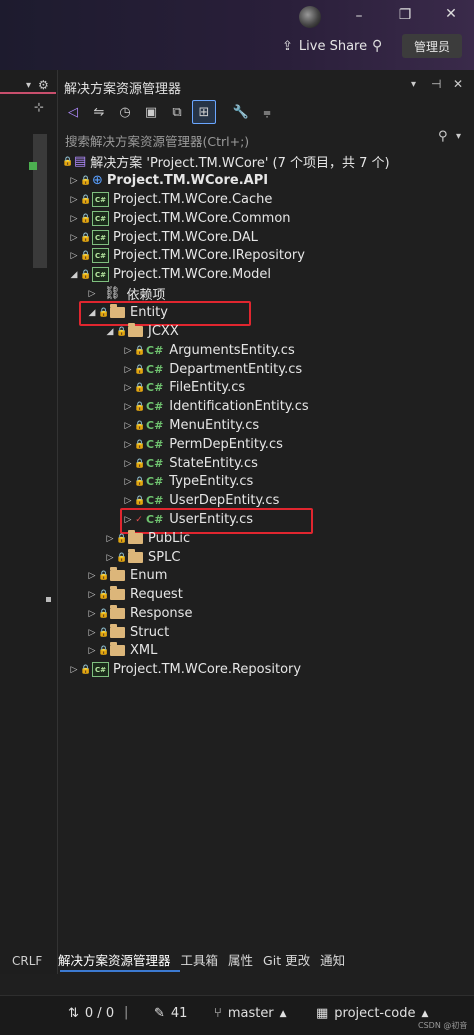  Describe the element at coordinates (413, 84) in the screenshot. I see `panel-dropdown-icon: ▾` at that location.